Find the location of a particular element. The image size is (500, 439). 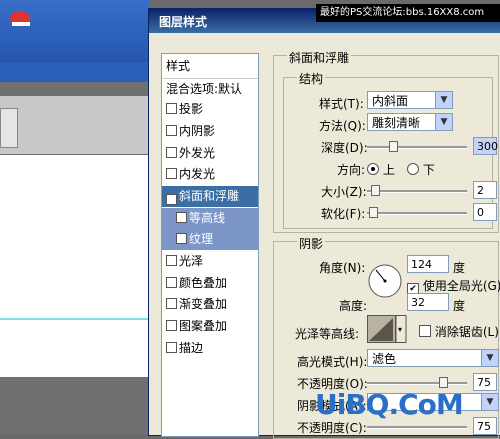

guide-line is located at coordinates (75, 319).